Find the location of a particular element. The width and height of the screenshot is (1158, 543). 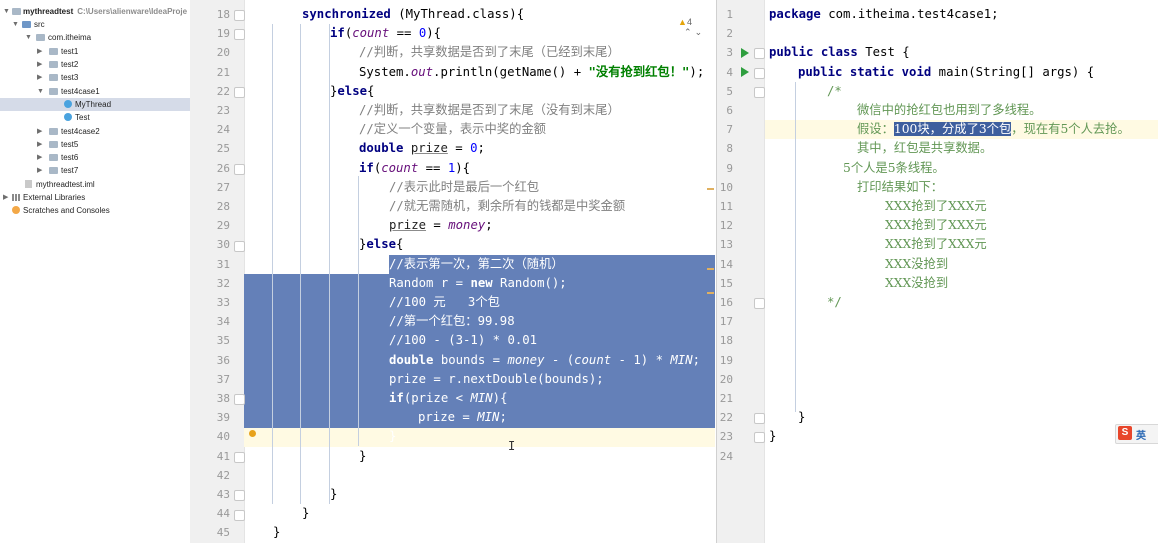

line-number: 13 is located at coordinates (726, 244).